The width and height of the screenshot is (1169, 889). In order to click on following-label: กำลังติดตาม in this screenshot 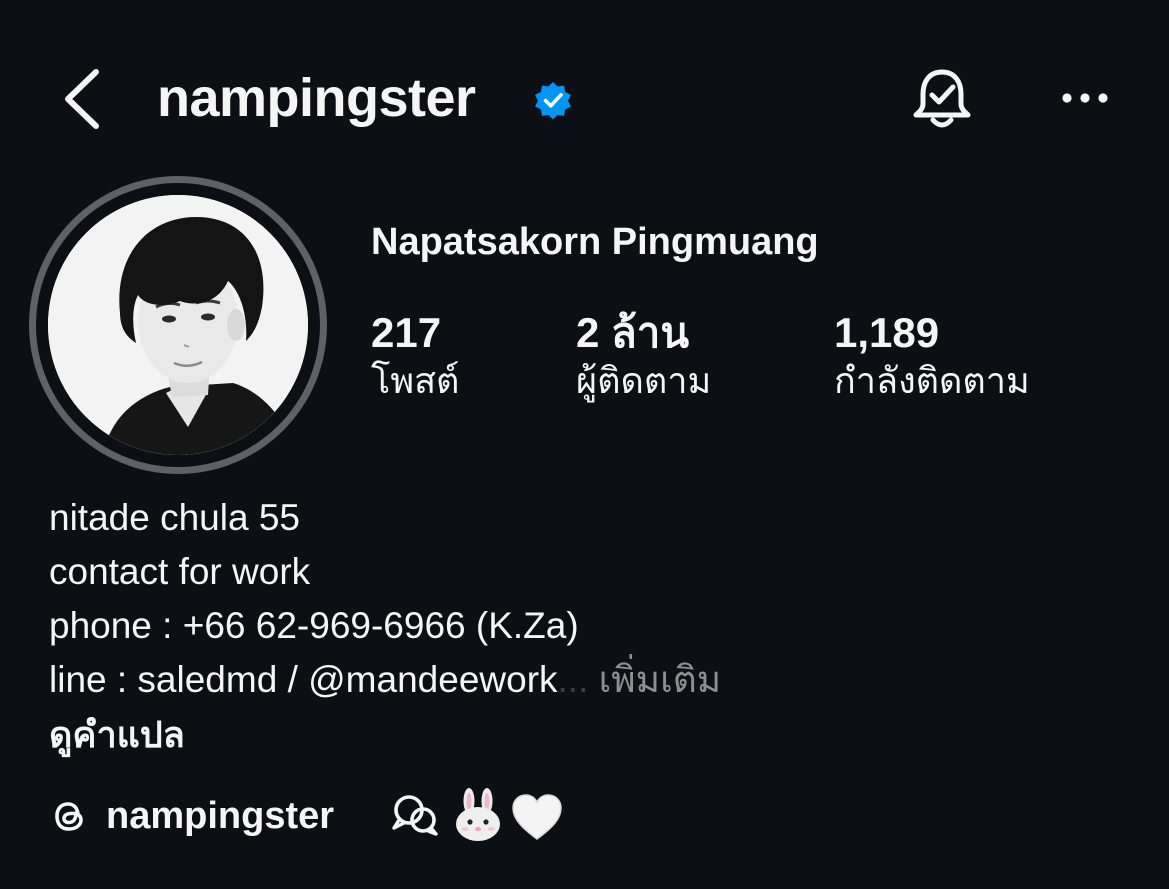, I will do `click(932, 380)`.